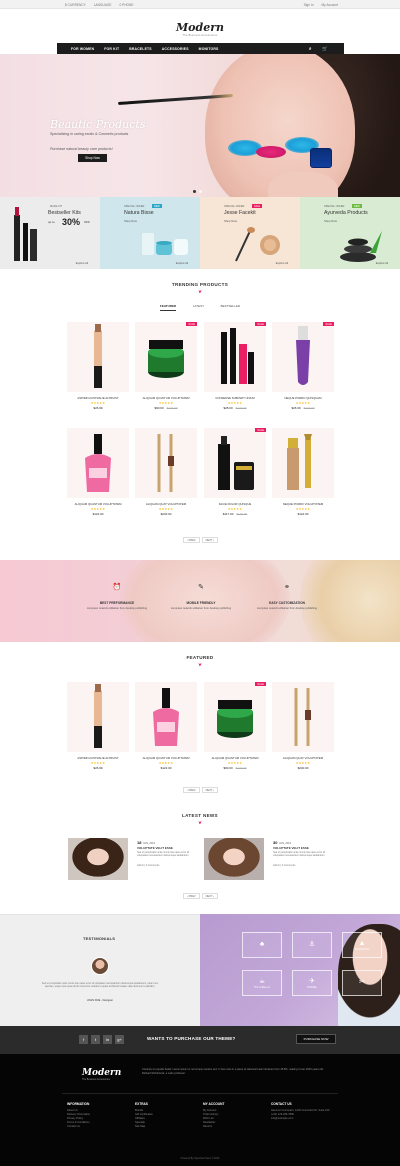 This screenshot has width=400, height=1166. Describe the element at coordinates (103, 5) in the screenshot. I see `language-selector: LANGUAGE` at that location.